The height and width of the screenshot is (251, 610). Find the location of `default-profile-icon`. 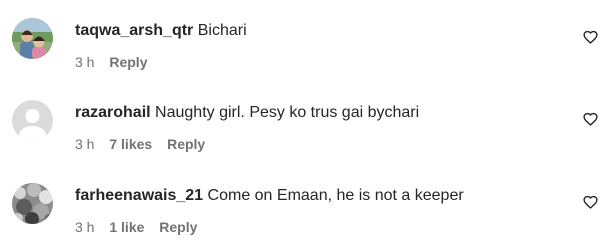

default-profile-icon is located at coordinates (32, 120).